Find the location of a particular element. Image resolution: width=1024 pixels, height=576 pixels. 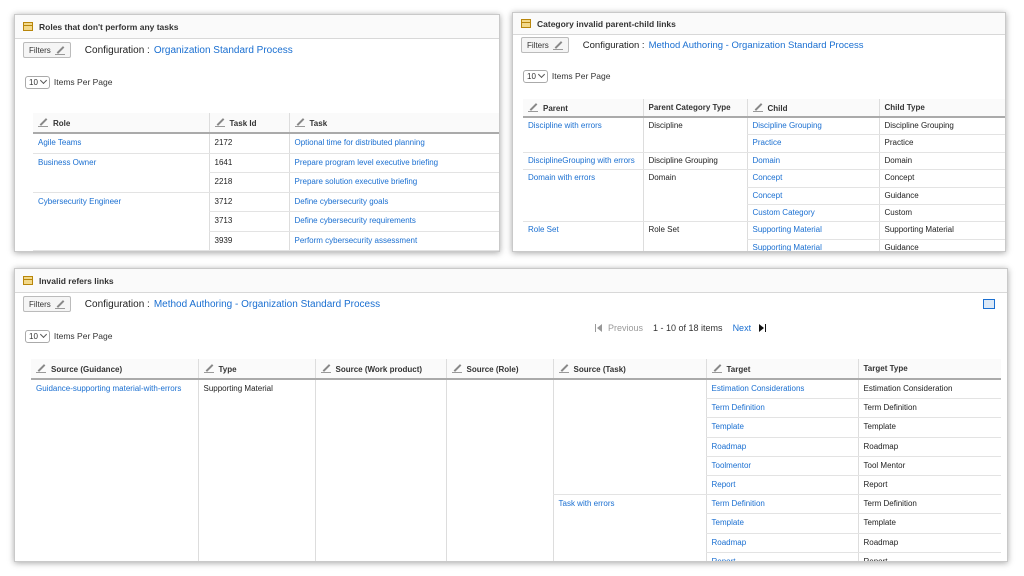

column-header-source-guidance: Source (Guidance) is located at coordinates (114, 369).